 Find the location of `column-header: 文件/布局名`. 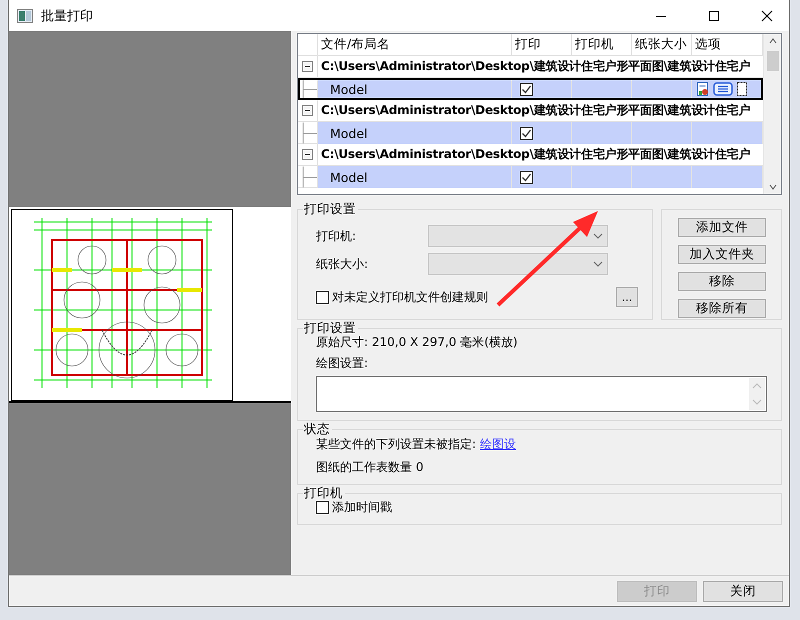

column-header: 文件/布局名 is located at coordinates (415, 44).